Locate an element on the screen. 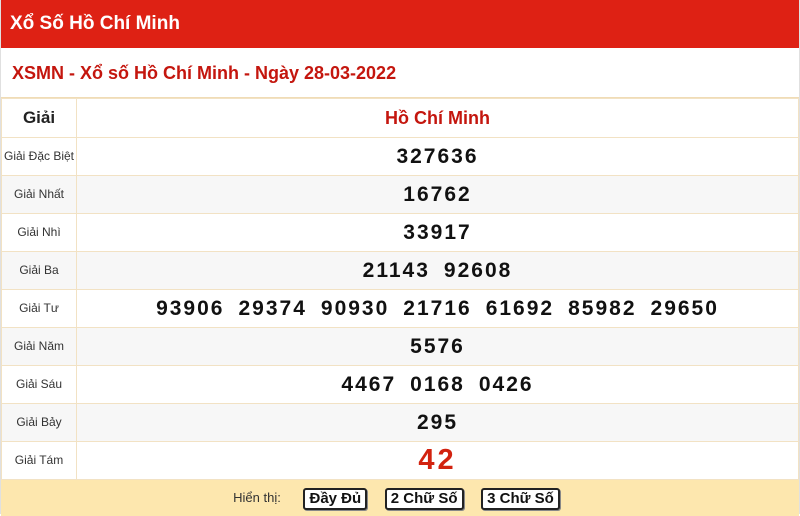 The height and width of the screenshot is (516, 800). prize-number: 0426 is located at coordinates (506, 384).